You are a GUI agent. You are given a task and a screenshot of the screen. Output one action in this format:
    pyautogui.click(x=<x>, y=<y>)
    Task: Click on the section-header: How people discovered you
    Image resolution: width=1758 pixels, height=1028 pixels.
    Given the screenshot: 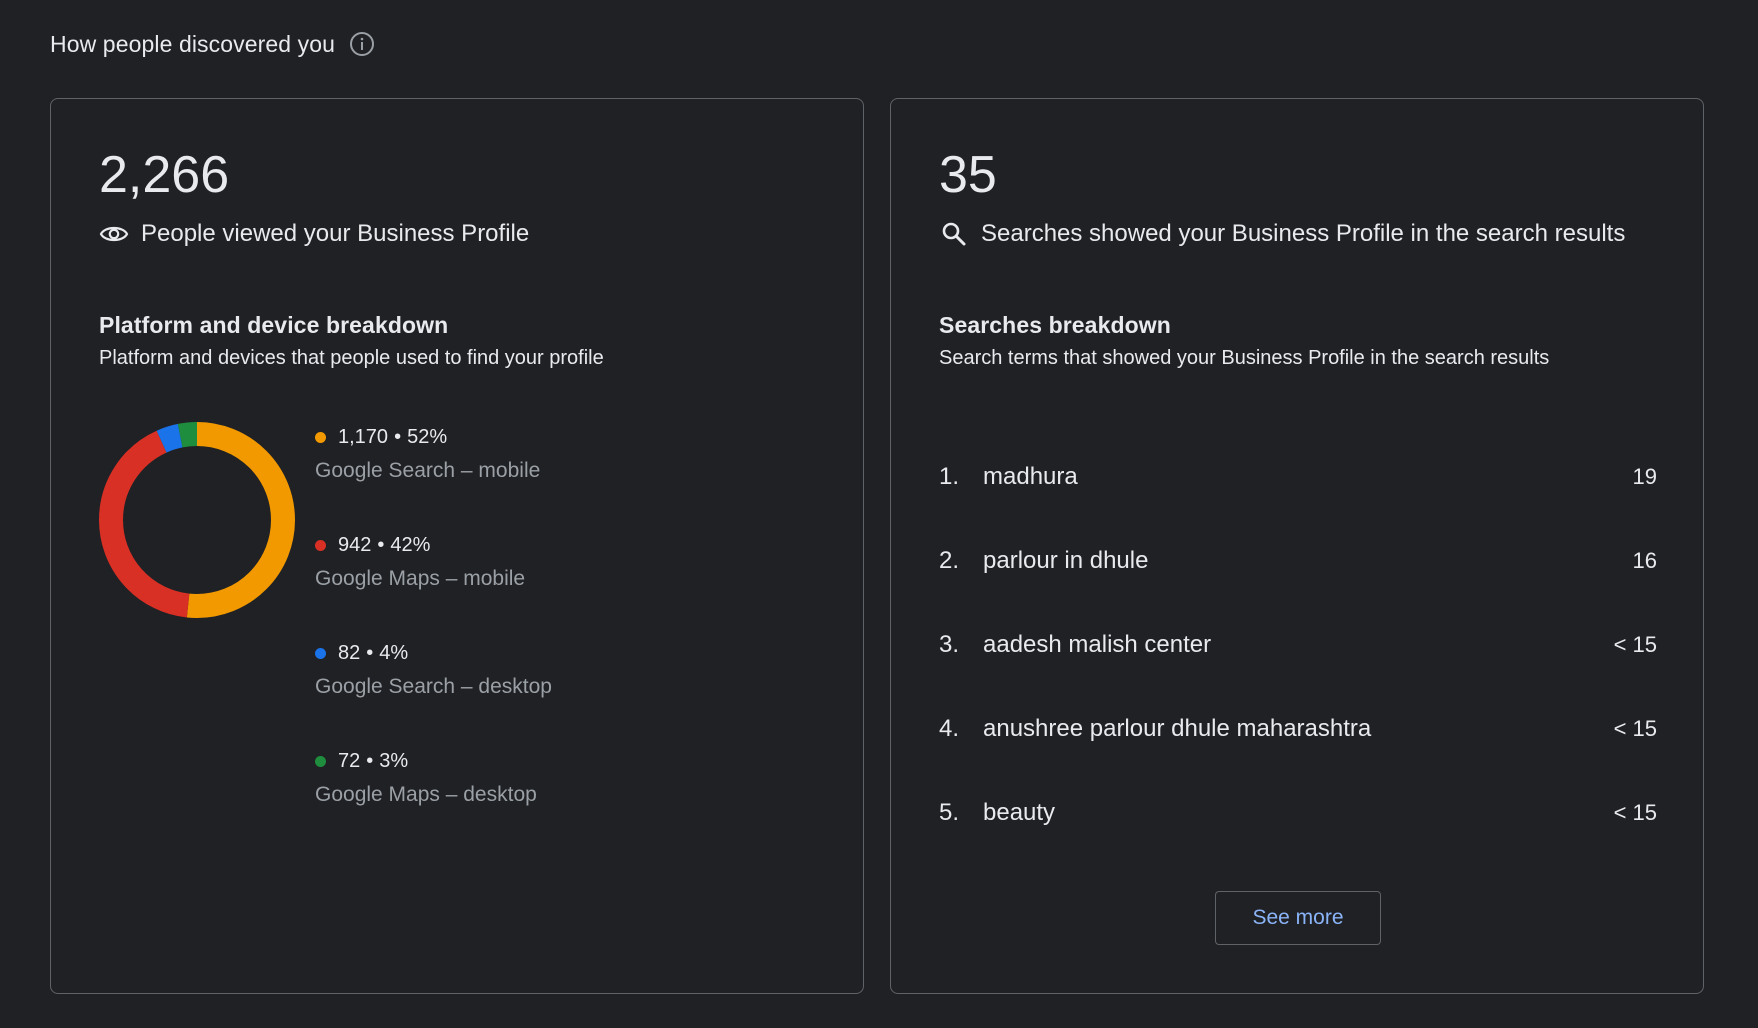 What is the action you would take?
    pyautogui.click(x=212, y=44)
    